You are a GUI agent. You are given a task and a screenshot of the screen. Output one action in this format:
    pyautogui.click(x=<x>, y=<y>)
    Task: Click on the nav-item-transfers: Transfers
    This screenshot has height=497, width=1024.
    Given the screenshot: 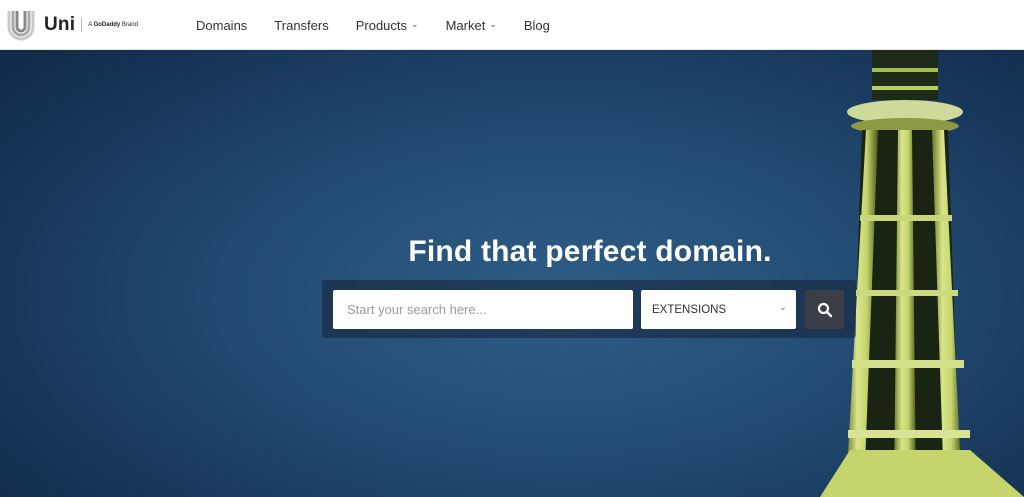 What is the action you would take?
    pyautogui.click(x=301, y=25)
    